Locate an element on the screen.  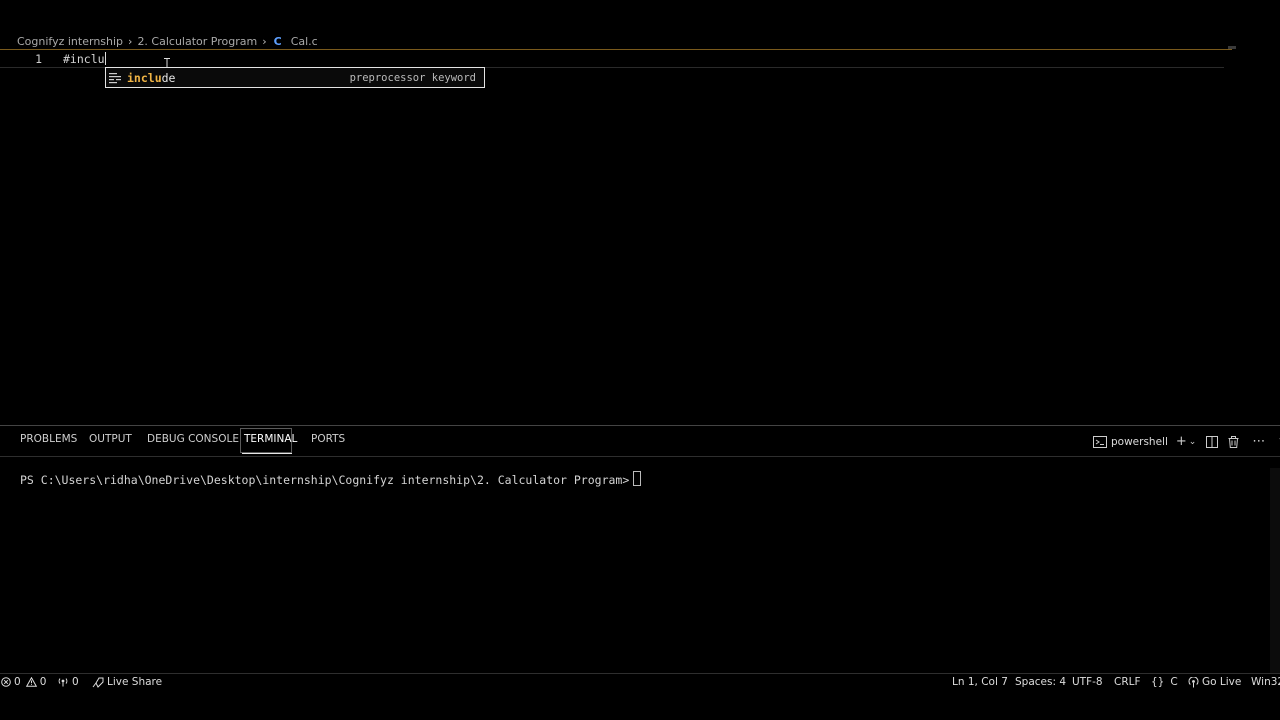
breadcrumb-item-file: Cal.c is located at coordinates (304, 41).